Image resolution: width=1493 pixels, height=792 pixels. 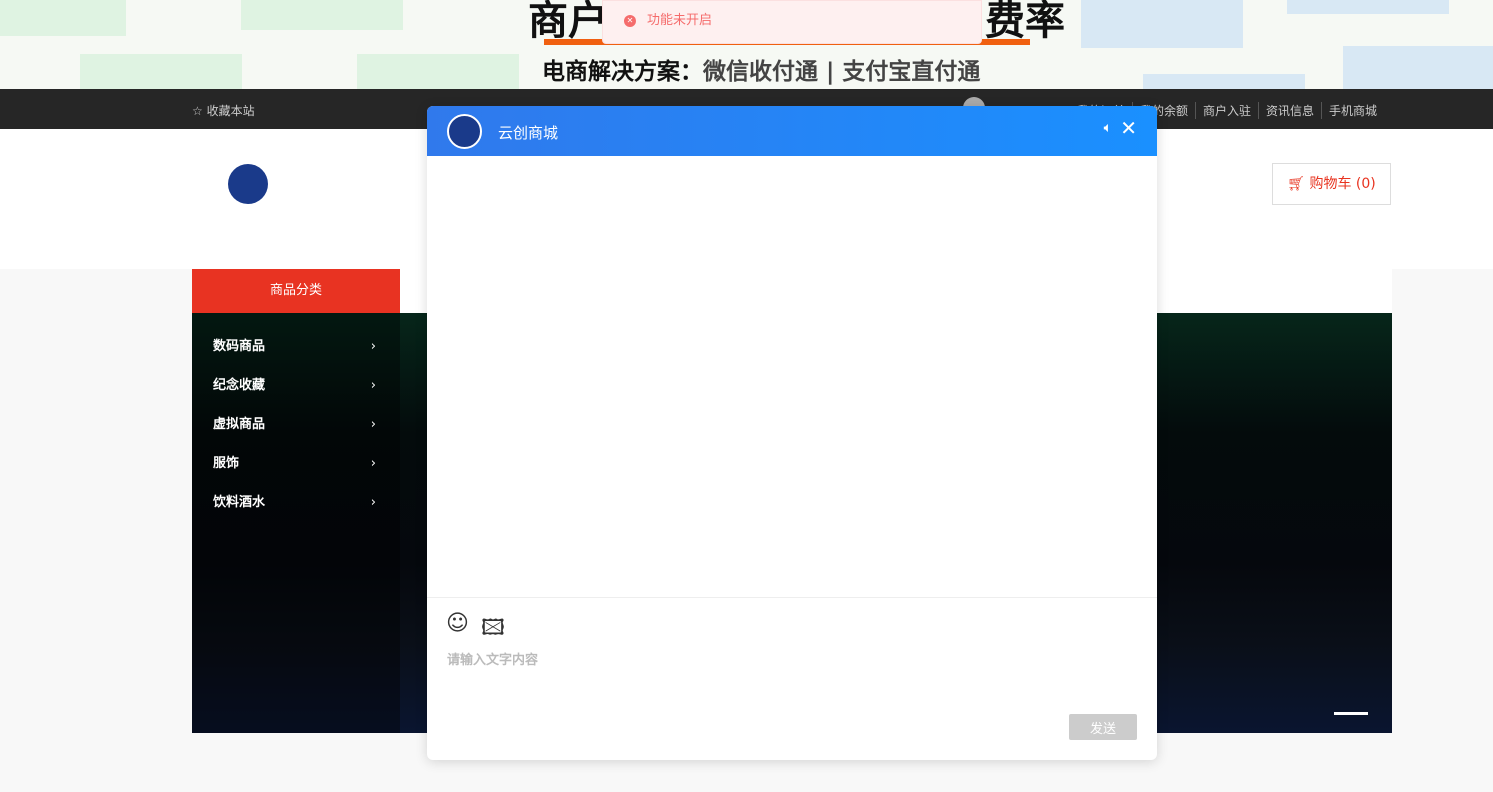 What do you see at coordinates (630, 21) in the screenshot?
I see `error-icon: ✕` at bounding box center [630, 21].